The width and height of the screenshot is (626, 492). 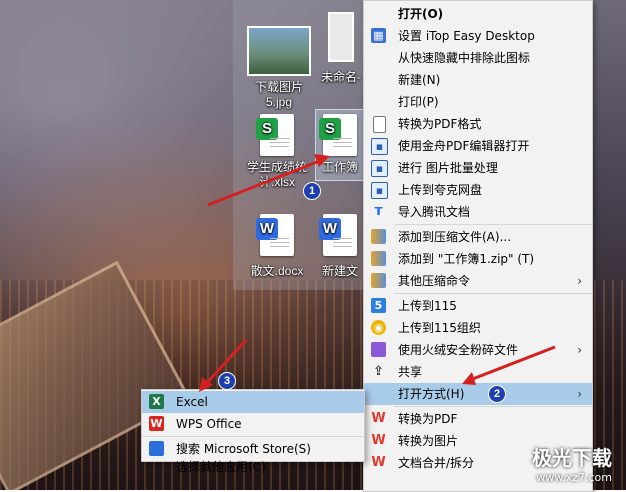 What do you see at coordinates (418, 102) in the screenshot?
I see `menu-item-label: 打印(P)` at bounding box center [418, 102].